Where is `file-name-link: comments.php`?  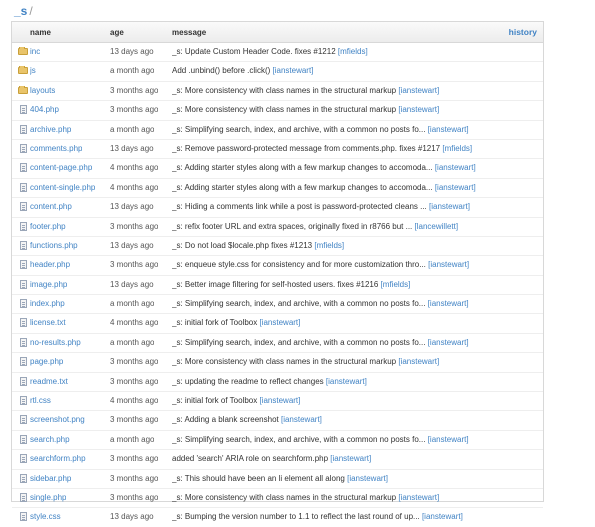
file-name-link: comments.php is located at coordinates (56, 148).